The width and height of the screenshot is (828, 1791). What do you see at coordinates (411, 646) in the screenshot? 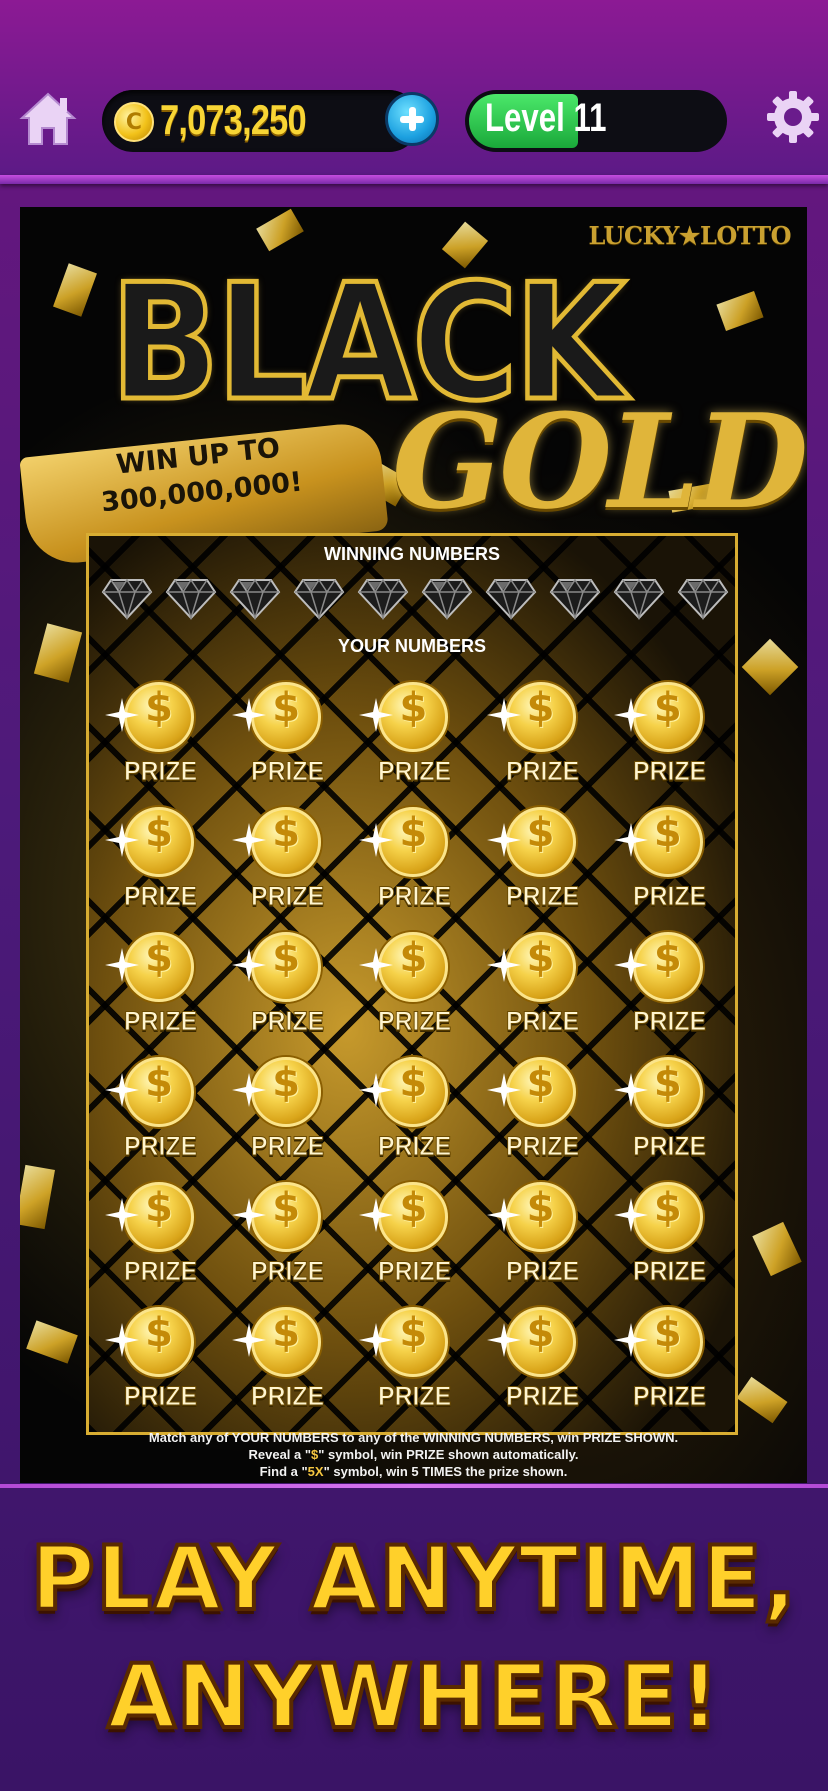
I see `your-numbers-label: YOUR NUMBERS` at bounding box center [411, 646].